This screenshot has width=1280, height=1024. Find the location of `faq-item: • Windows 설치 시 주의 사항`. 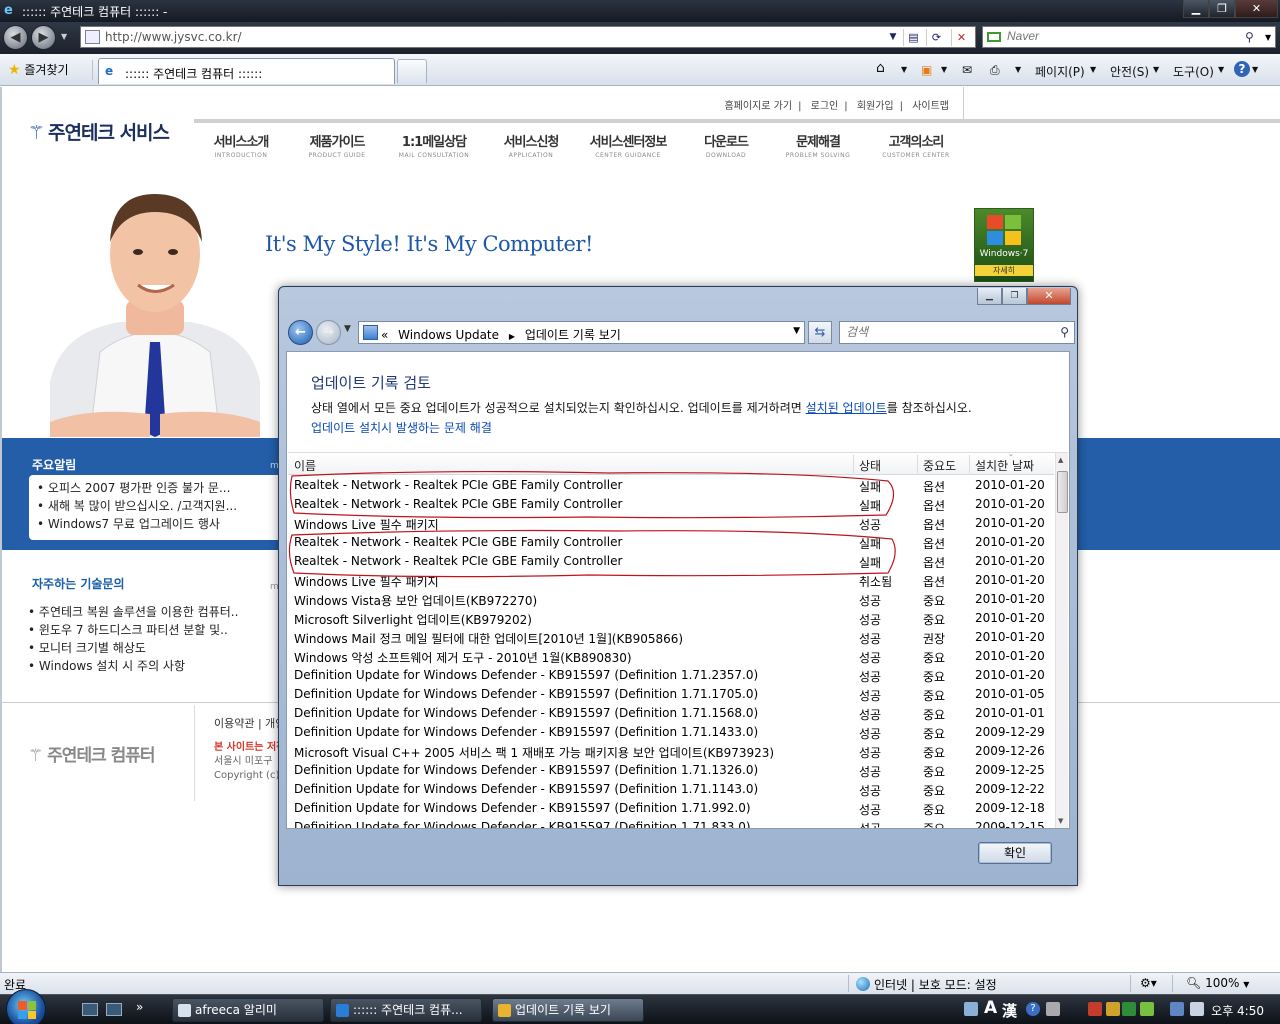

faq-item: • Windows 설치 시 주의 사항 is located at coordinates (133, 666).